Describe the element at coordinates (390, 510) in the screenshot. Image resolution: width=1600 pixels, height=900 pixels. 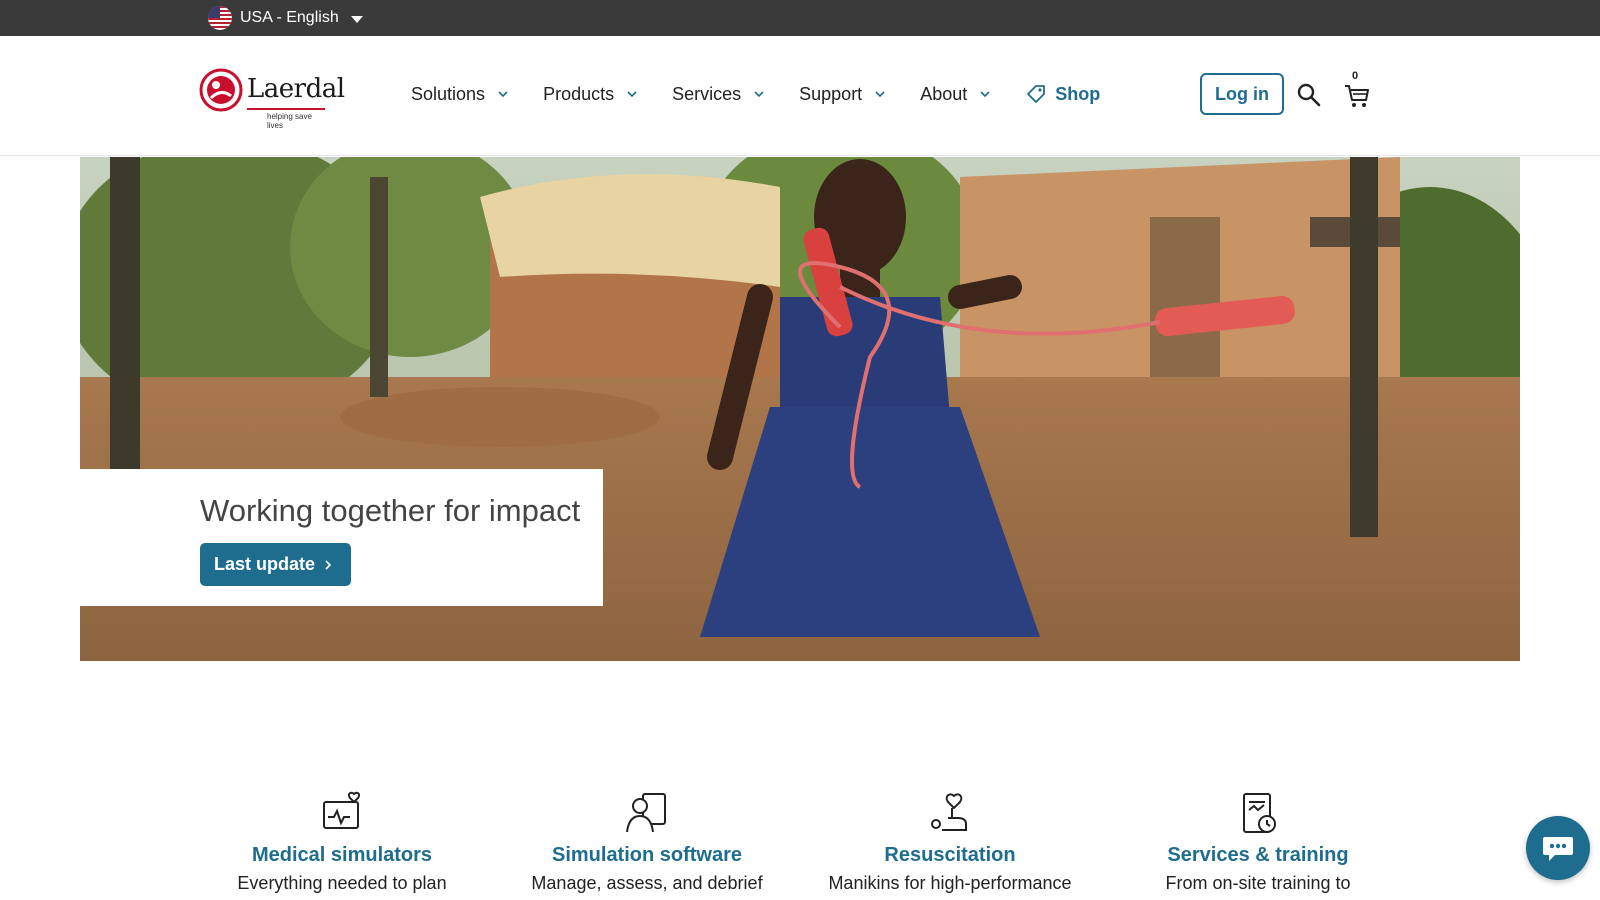
I see `hero-title: Working together for impact` at that location.